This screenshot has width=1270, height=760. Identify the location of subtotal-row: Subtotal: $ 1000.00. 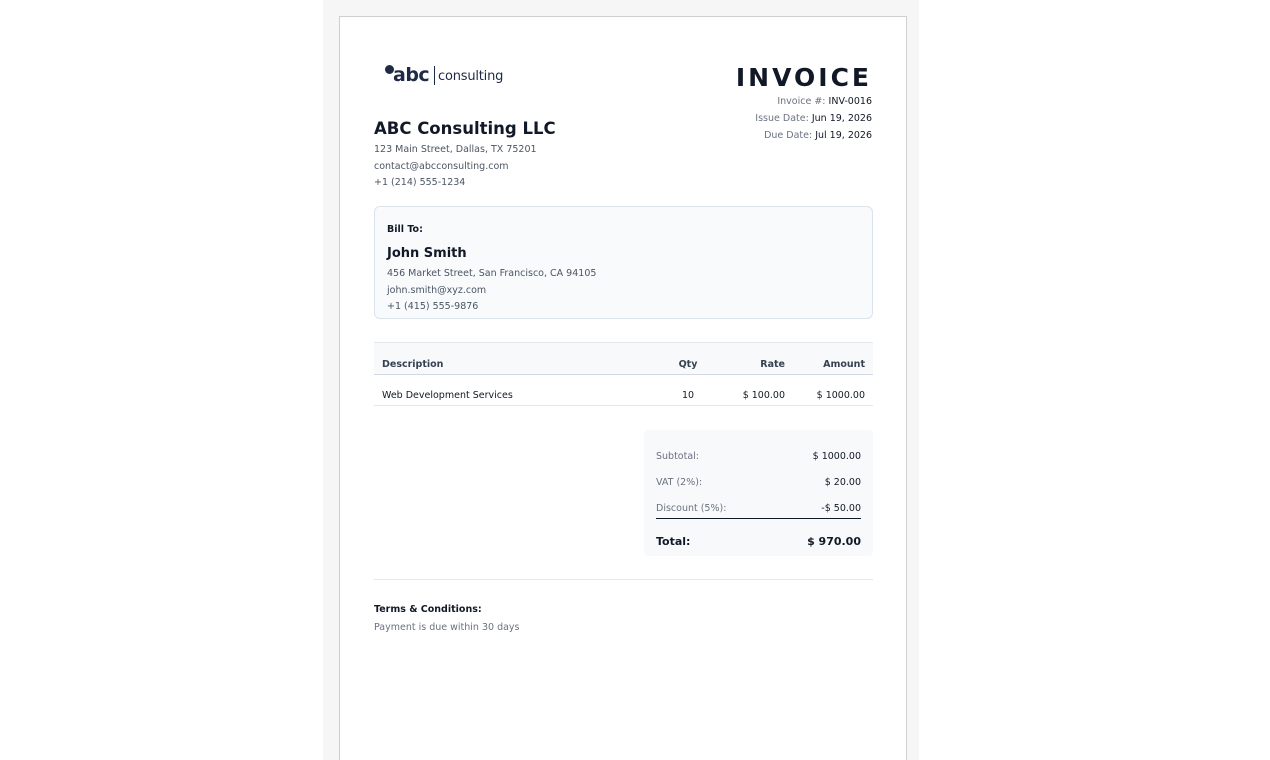
(758, 460).